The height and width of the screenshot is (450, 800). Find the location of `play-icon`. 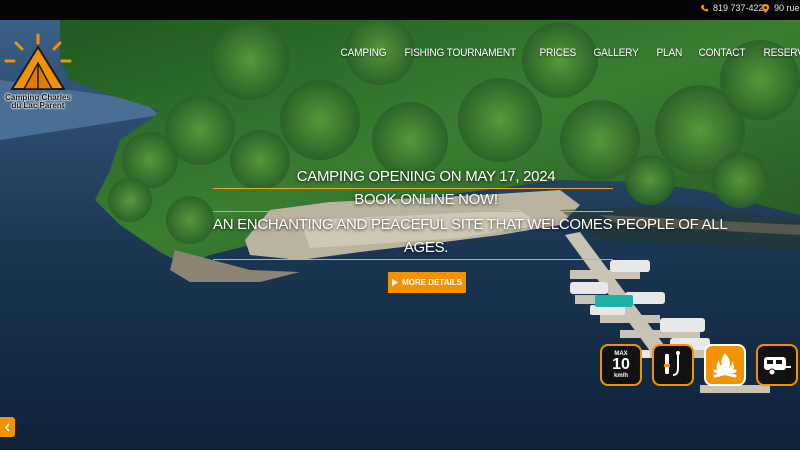

play-icon is located at coordinates (395, 282).